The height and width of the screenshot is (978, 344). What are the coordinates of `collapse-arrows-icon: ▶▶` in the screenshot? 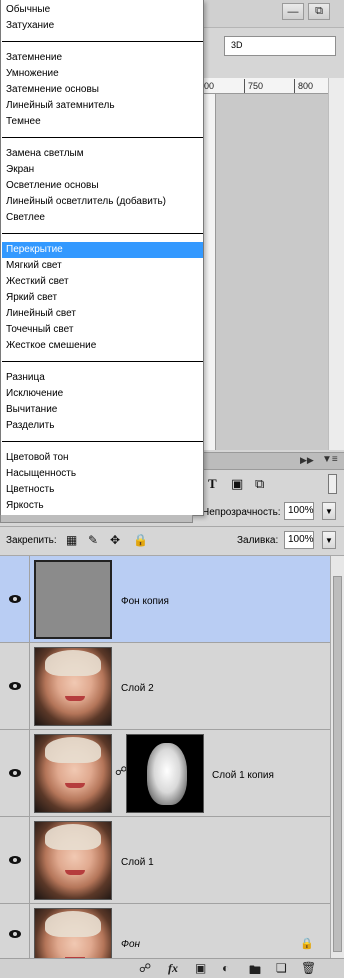 It's located at (307, 460).